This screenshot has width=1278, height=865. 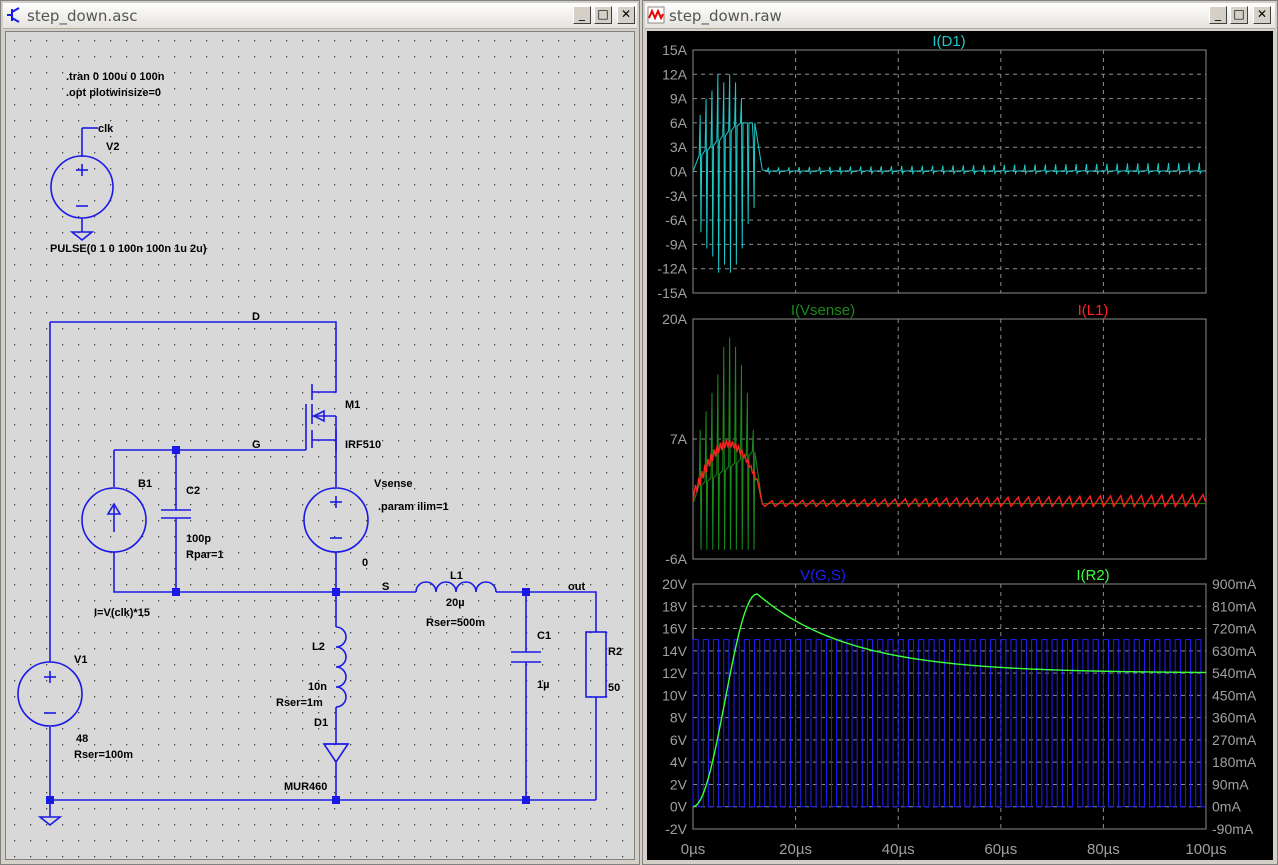 What do you see at coordinates (693, 849) in the screenshot?
I see `x-tick-label: 0µs` at bounding box center [693, 849].